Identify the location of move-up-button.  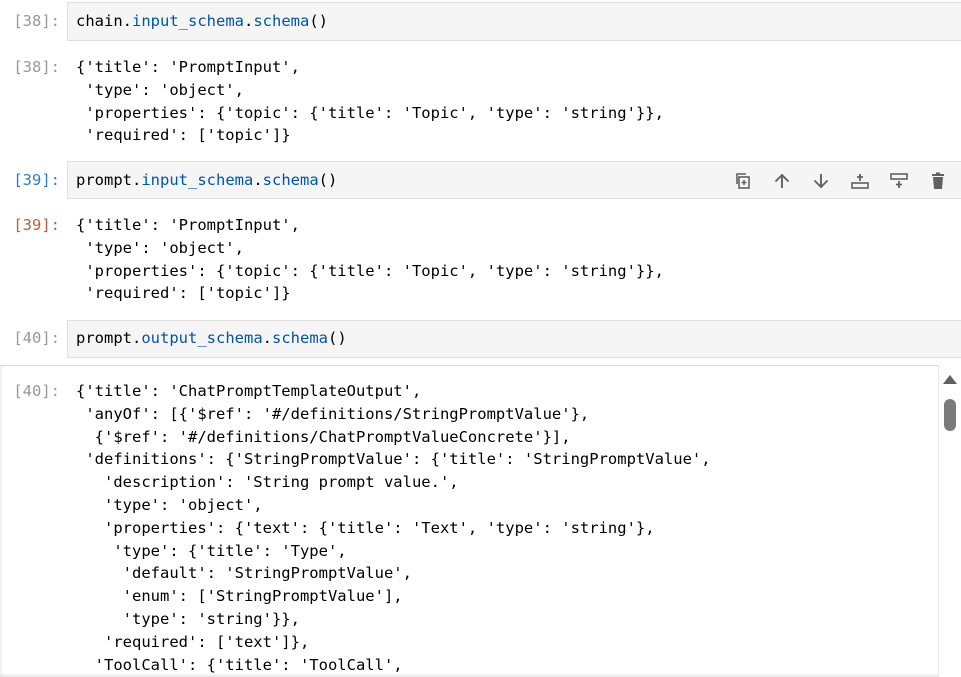
(781, 181).